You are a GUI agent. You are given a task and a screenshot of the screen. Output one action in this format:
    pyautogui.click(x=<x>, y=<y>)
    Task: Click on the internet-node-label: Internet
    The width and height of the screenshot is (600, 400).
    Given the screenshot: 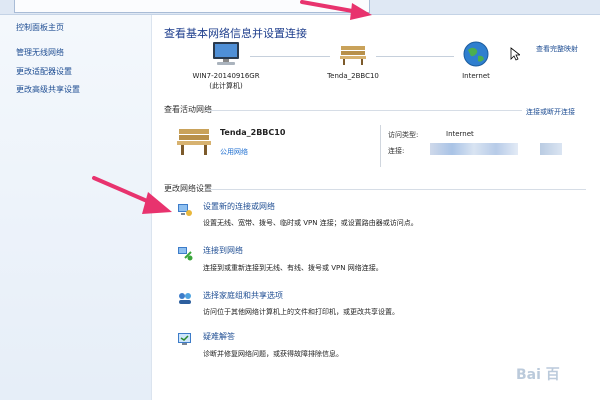 What is the action you would take?
    pyautogui.click(x=476, y=76)
    